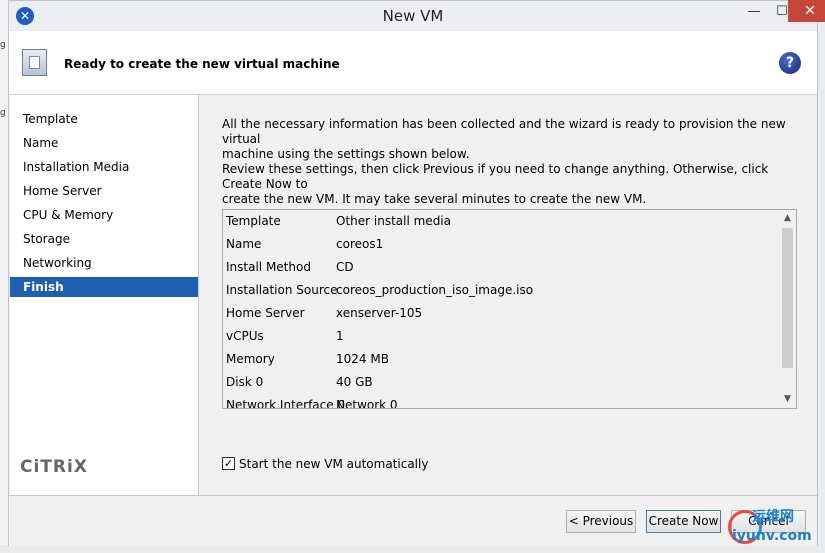  What do you see at coordinates (354, 382) in the screenshot?
I see `summary-value: 40 GB` at bounding box center [354, 382].